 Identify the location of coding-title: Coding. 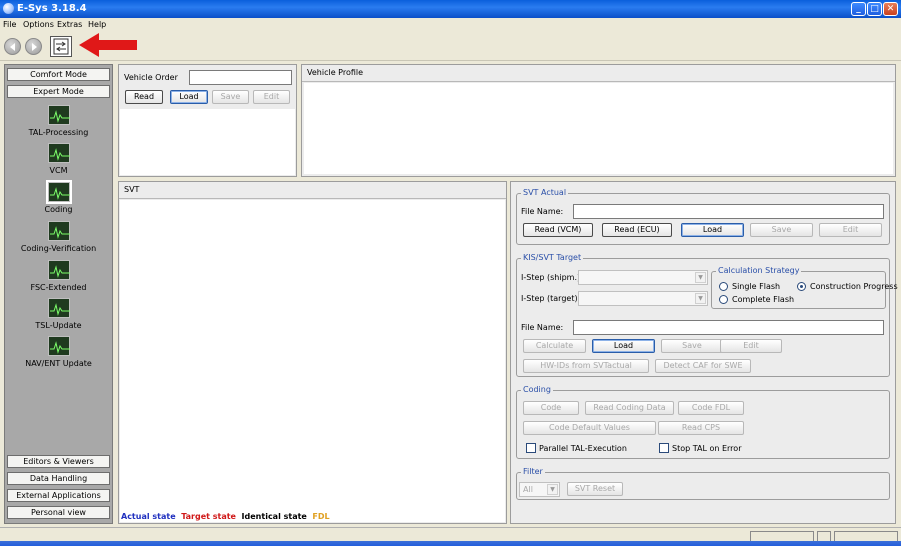
(537, 389).